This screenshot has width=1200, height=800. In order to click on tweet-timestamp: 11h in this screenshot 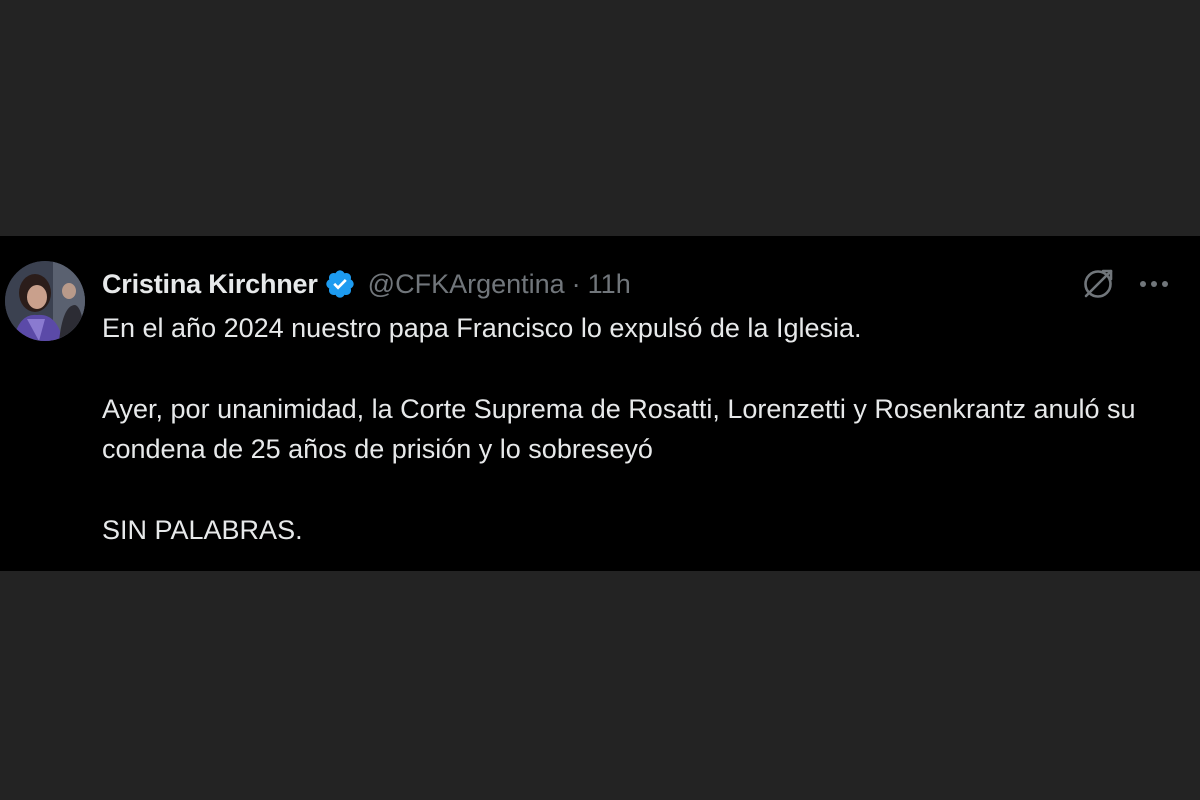, I will do `click(609, 284)`.